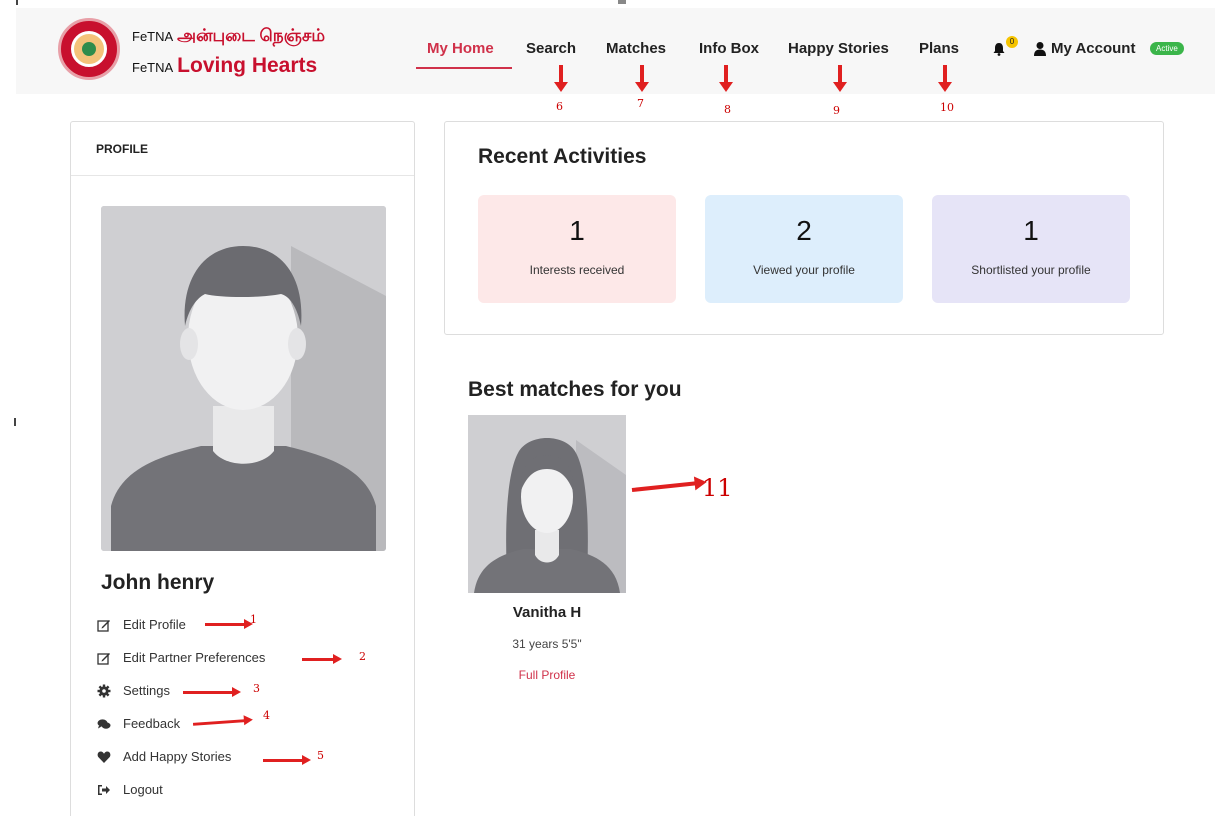  Describe the element at coordinates (947, 107) in the screenshot. I see `annotation-number: 10` at that location.